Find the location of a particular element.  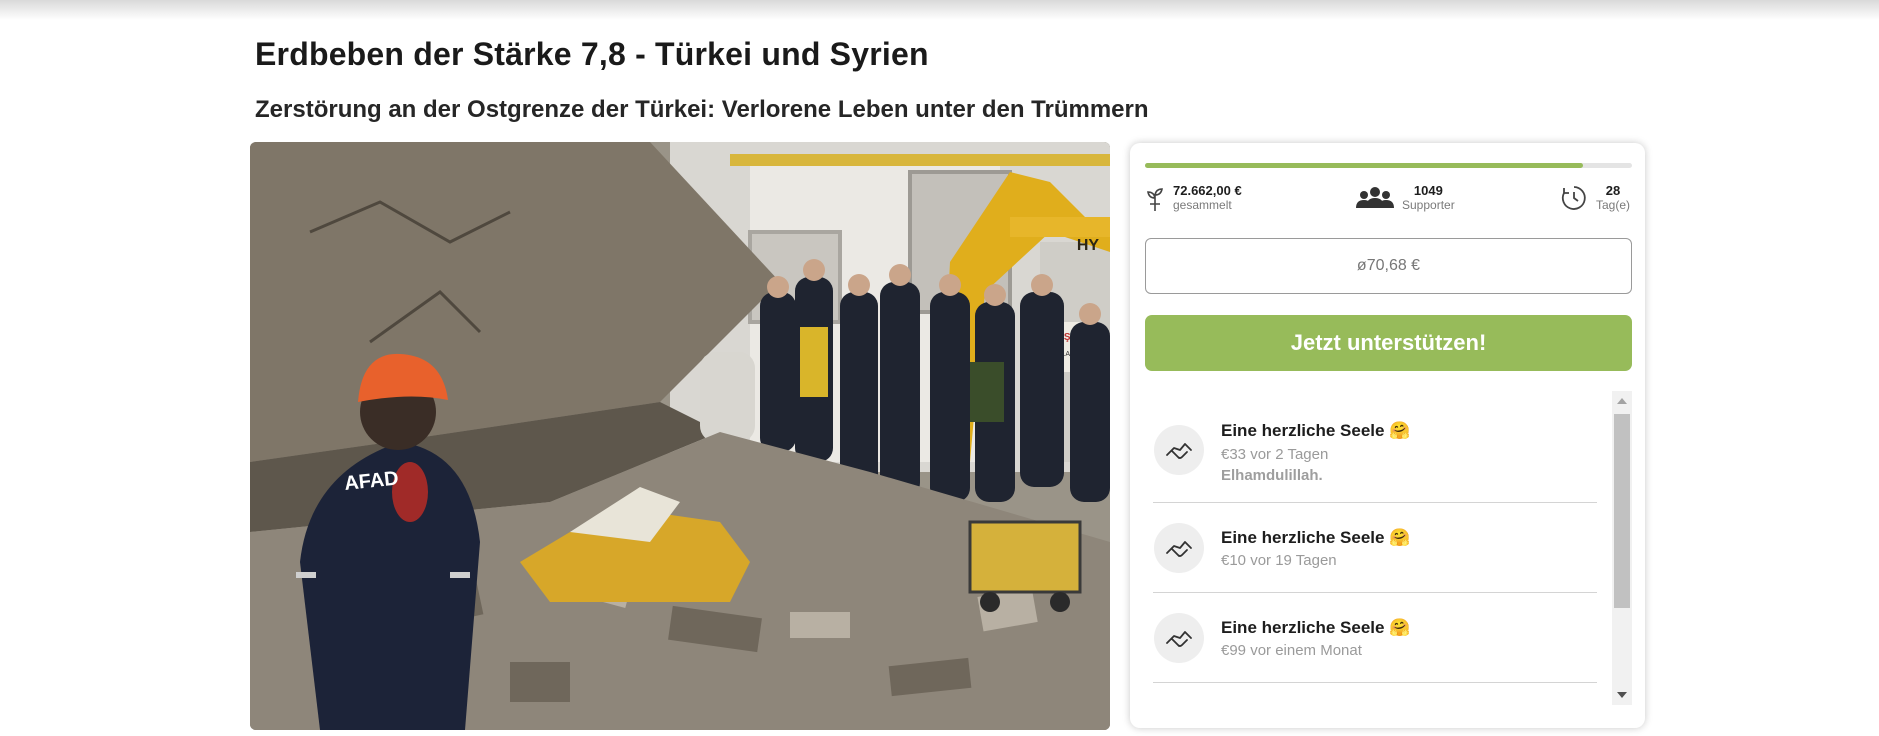

scroll-thumb is located at coordinates (1622, 511).